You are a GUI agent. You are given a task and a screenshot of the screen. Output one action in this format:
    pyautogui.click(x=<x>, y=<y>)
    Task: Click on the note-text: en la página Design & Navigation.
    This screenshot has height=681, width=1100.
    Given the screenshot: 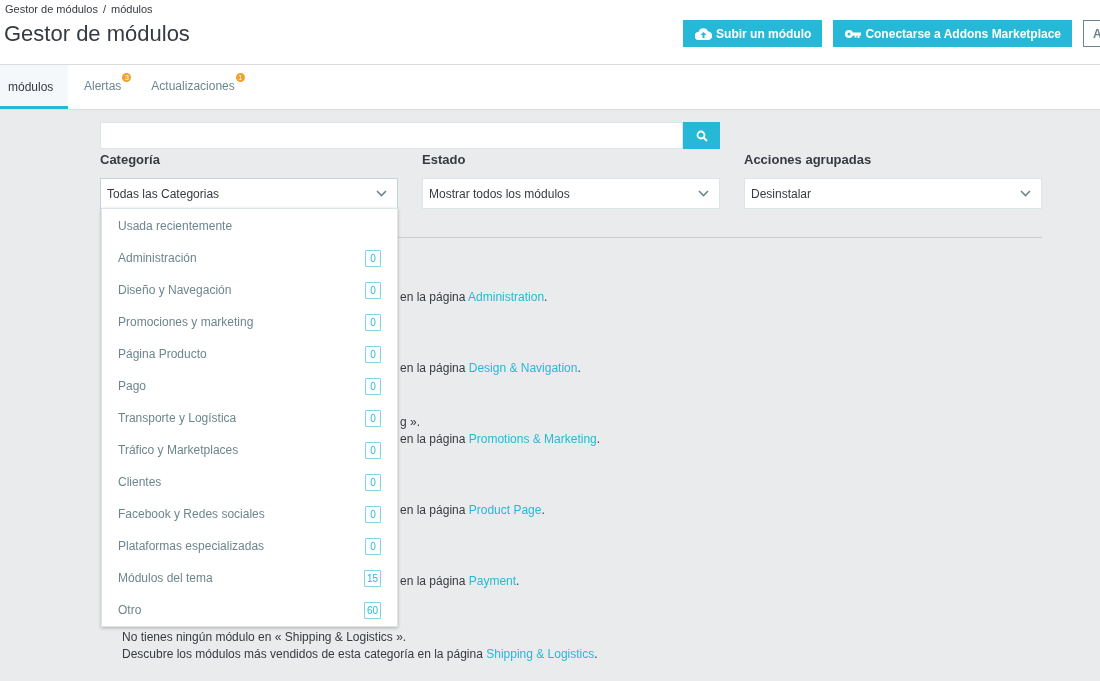 What is the action you would take?
    pyautogui.click(x=491, y=368)
    